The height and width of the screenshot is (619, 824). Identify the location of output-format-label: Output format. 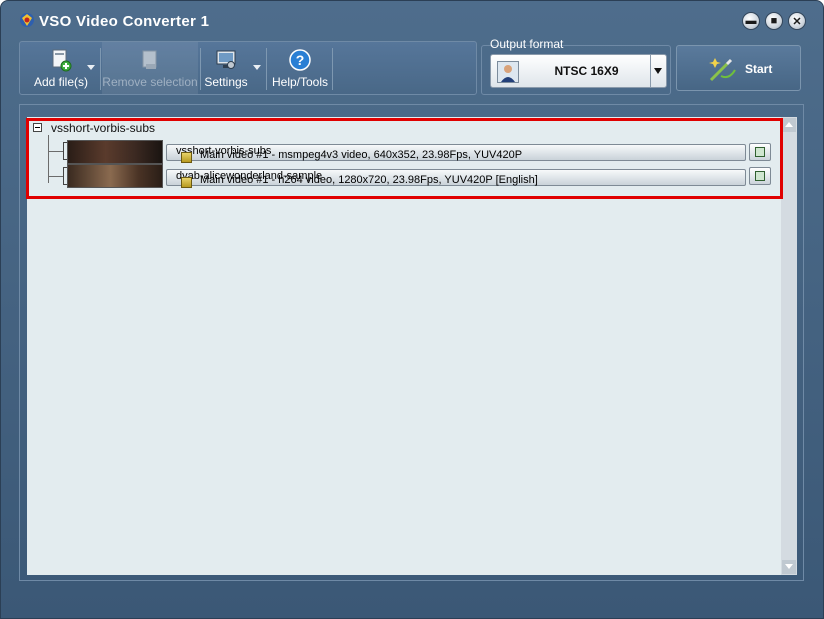
(527, 44).